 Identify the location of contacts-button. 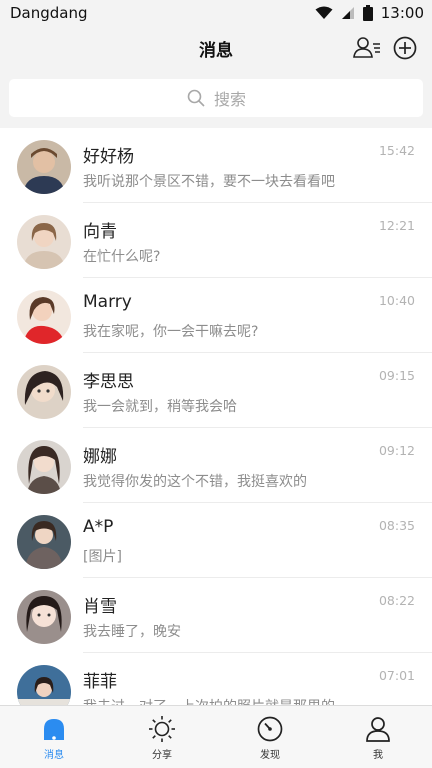
(367, 48).